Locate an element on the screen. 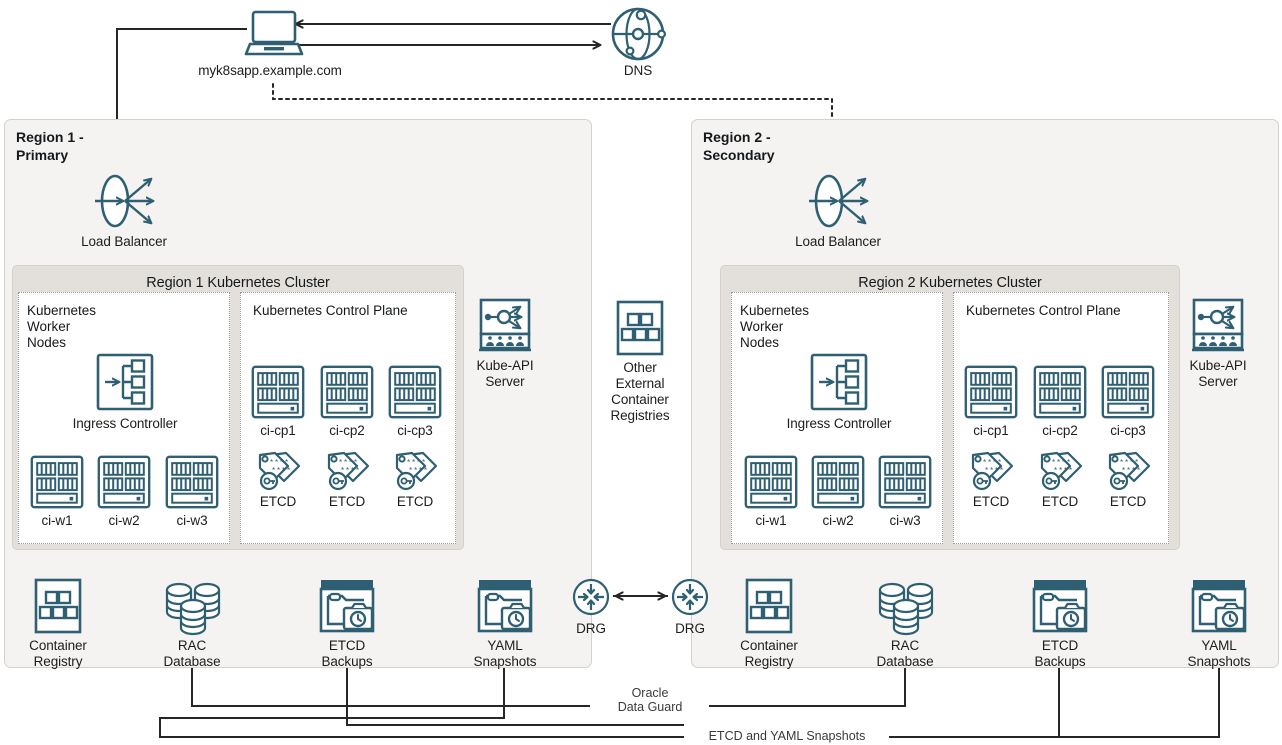 The width and height of the screenshot is (1282, 745). region-2-yaml-snapshots-label: YAML Snapshots is located at coordinates (1219, 653).